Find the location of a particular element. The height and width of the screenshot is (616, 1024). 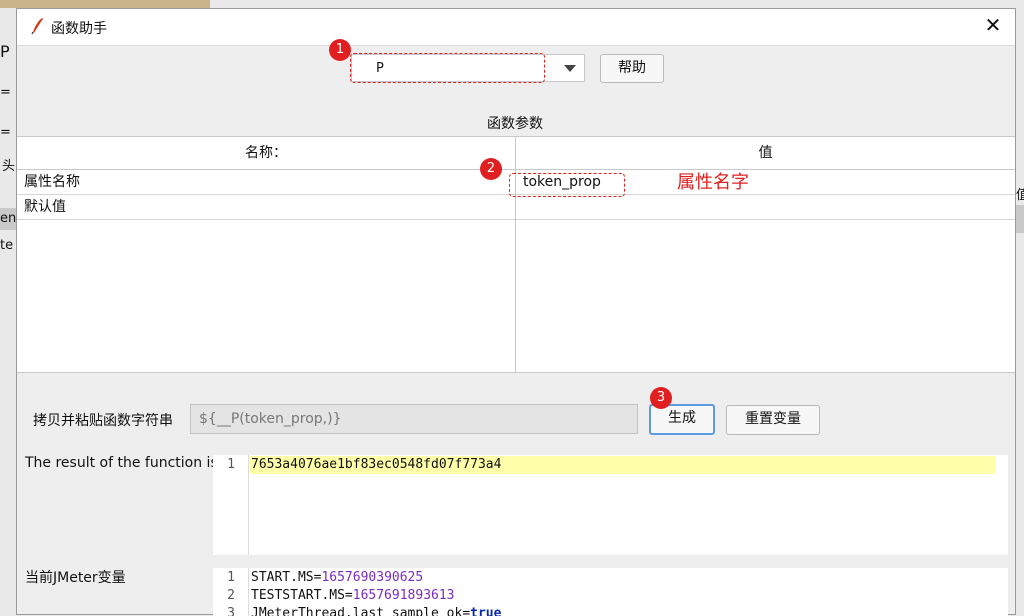

annotation-box-value is located at coordinates (567, 185).